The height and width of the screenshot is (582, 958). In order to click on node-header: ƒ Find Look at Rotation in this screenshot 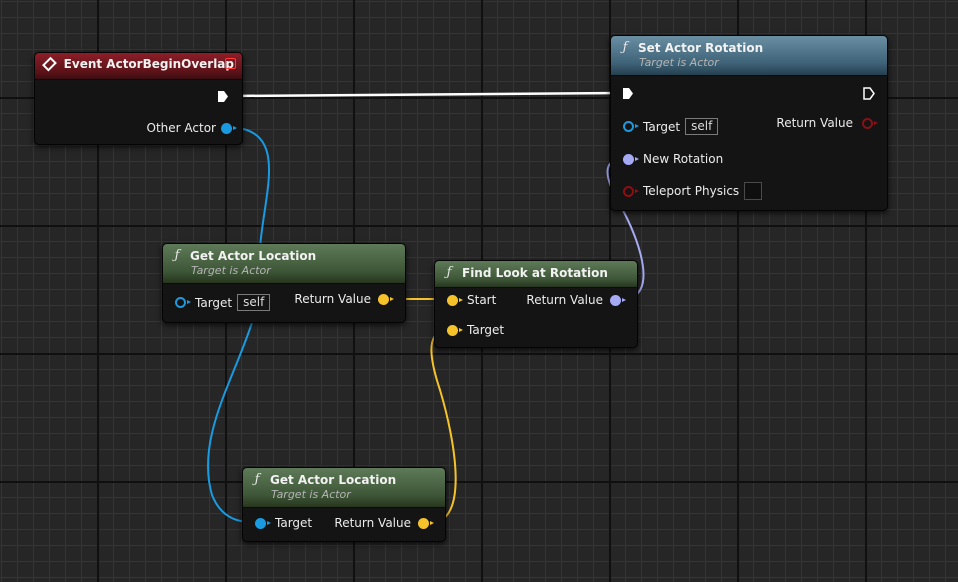, I will do `click(536, 274)`.